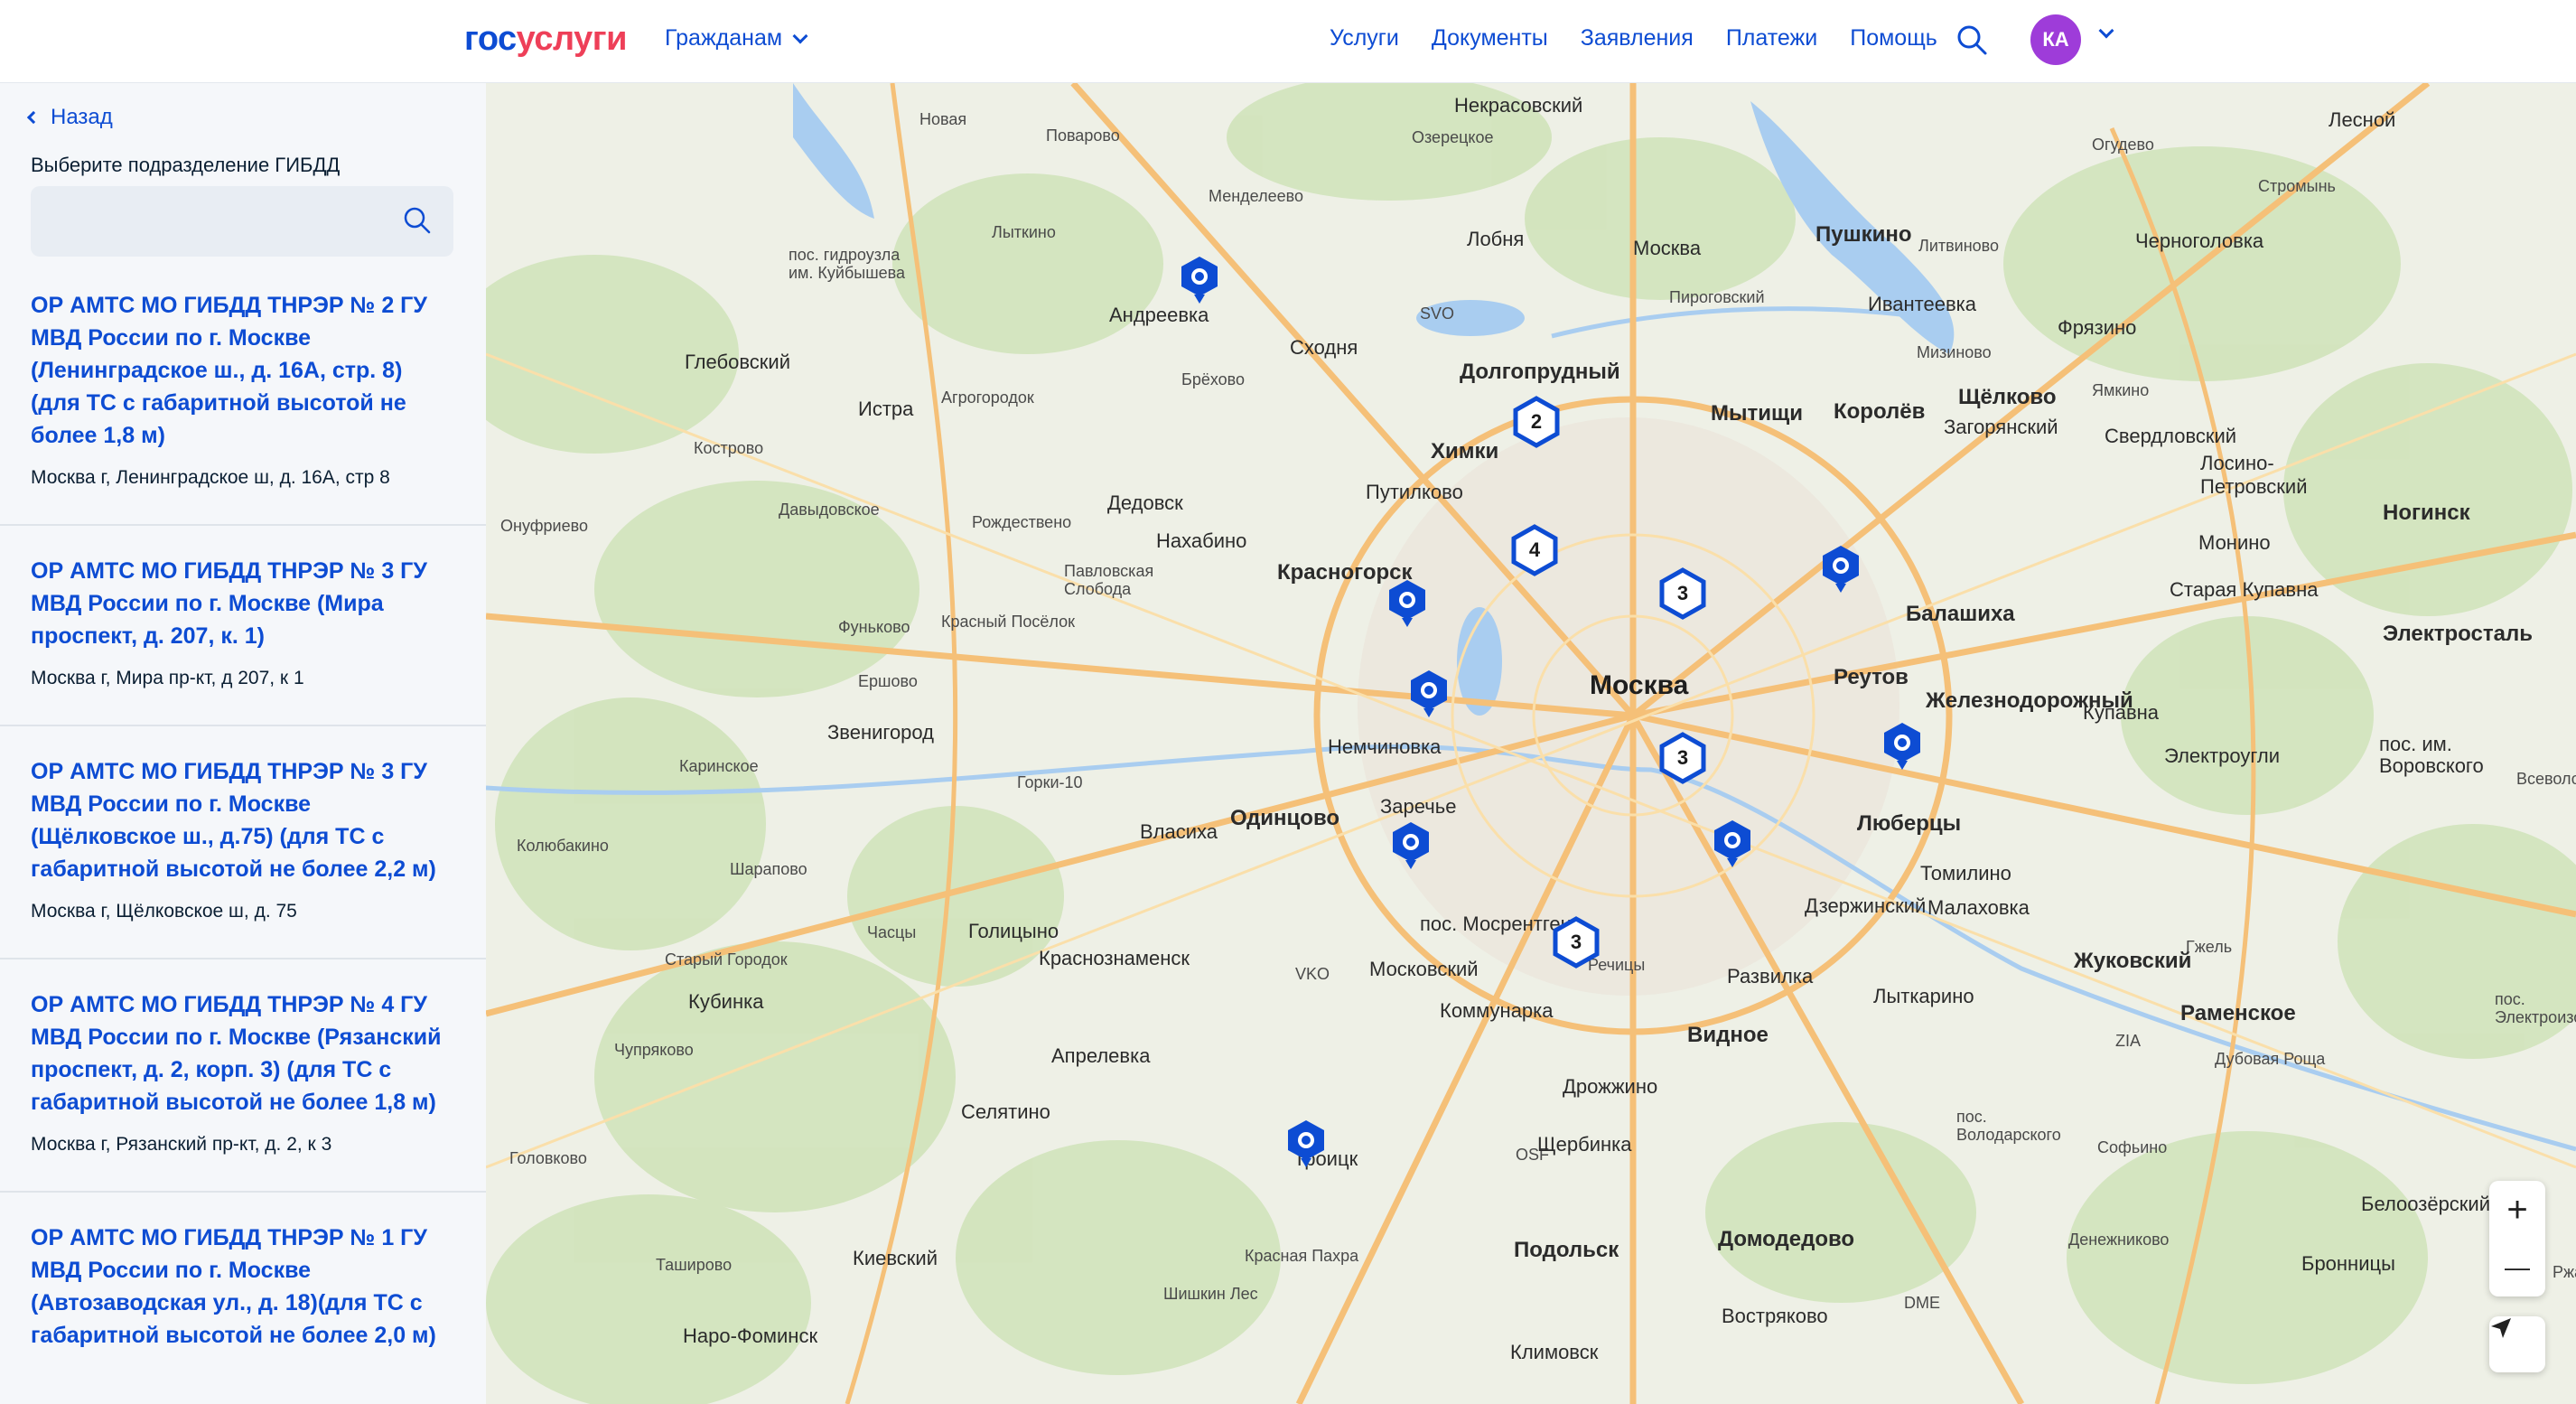  What do you see at coordinates (1872, 677) in the screenshot?
I see `map-label: Реутов` at bounding box center [1872, 677].